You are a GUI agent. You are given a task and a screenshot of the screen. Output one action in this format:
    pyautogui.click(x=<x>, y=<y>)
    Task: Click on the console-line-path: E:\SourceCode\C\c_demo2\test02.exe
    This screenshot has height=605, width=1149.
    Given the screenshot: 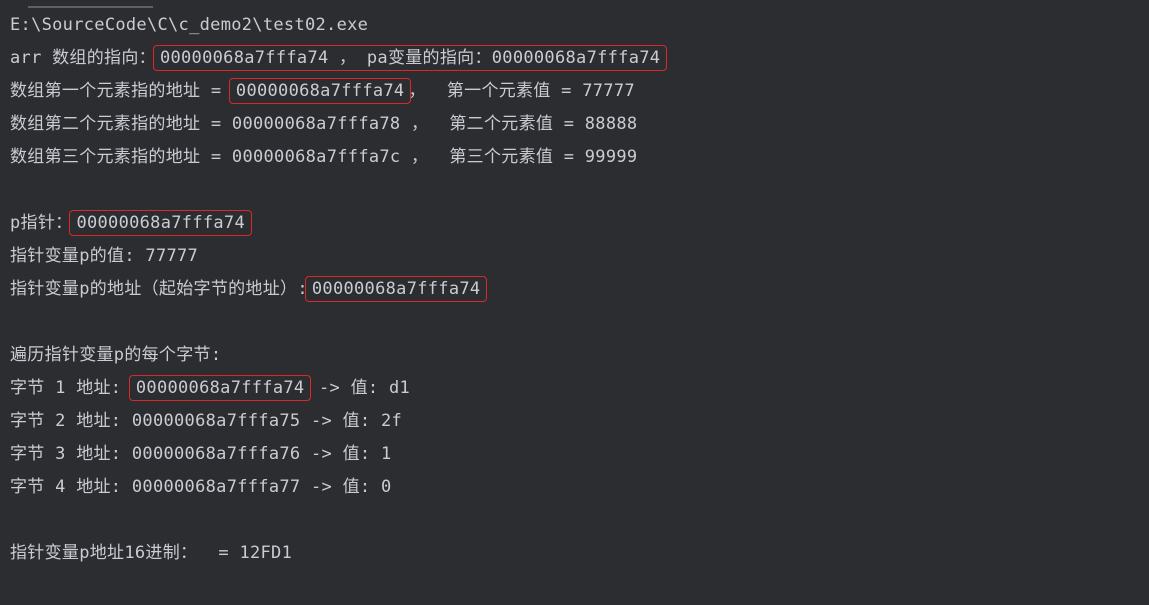 What is the action you would take?
    pyautogui.click(x=189, y=25)
    